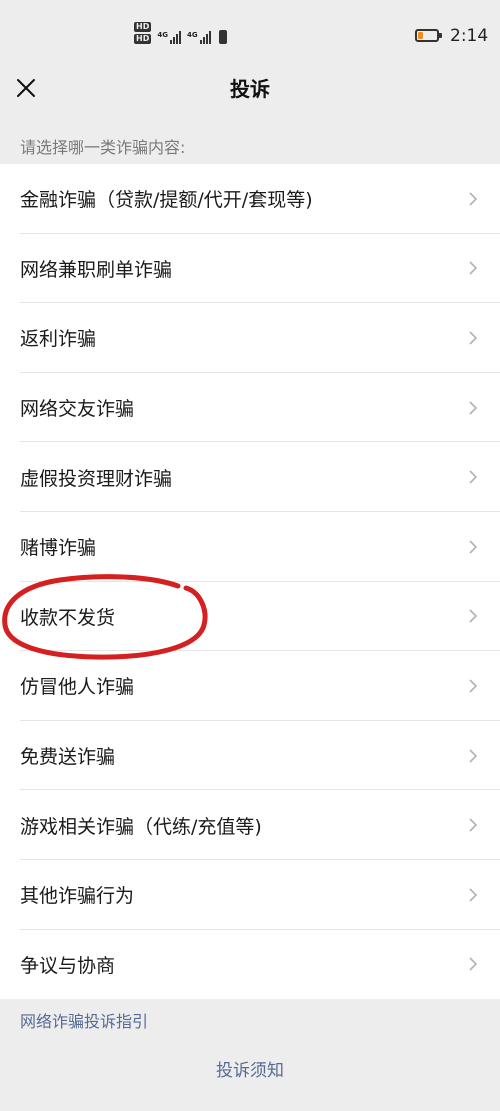  I want to click on list-item-label: 金融诈骗（贷款/提额/代开/套现等), so click(166, 200).